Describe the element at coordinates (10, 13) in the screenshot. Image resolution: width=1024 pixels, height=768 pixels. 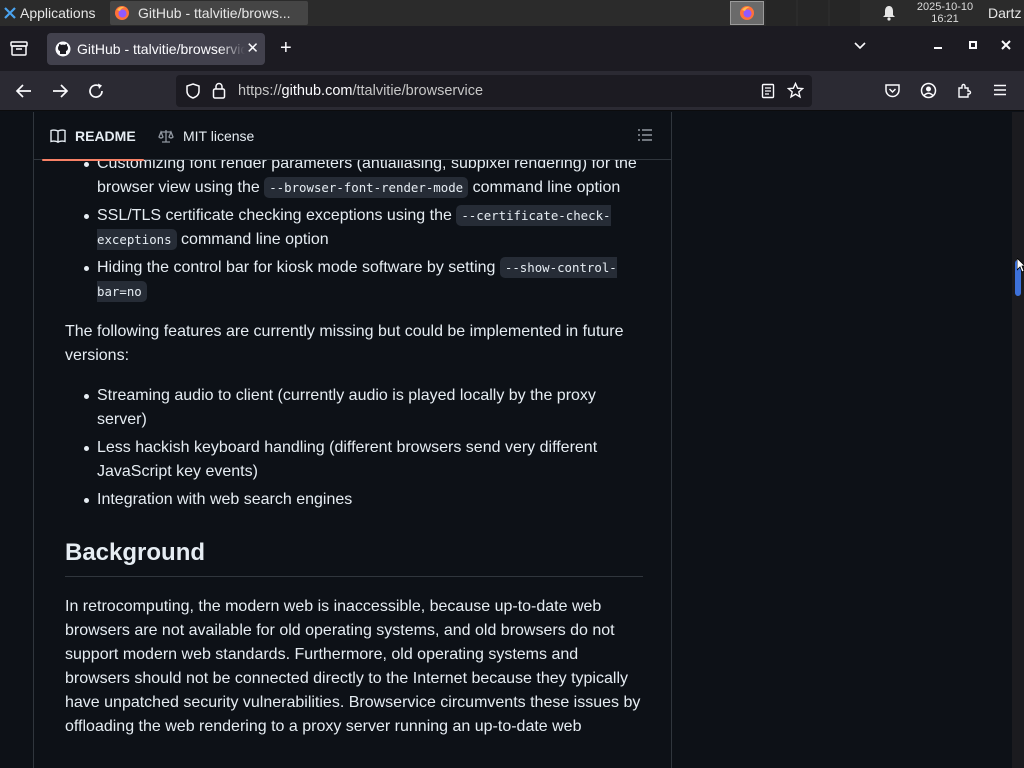
I see `applications-icon` at that location.